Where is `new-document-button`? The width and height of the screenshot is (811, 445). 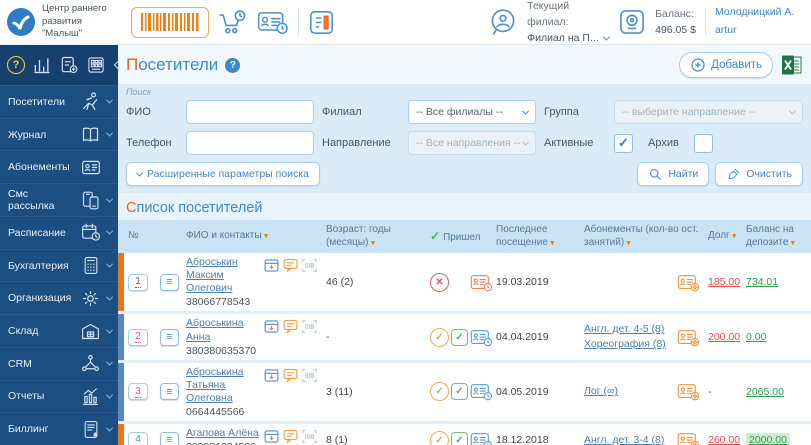 new-document-button is located at coordinates (69, 65).